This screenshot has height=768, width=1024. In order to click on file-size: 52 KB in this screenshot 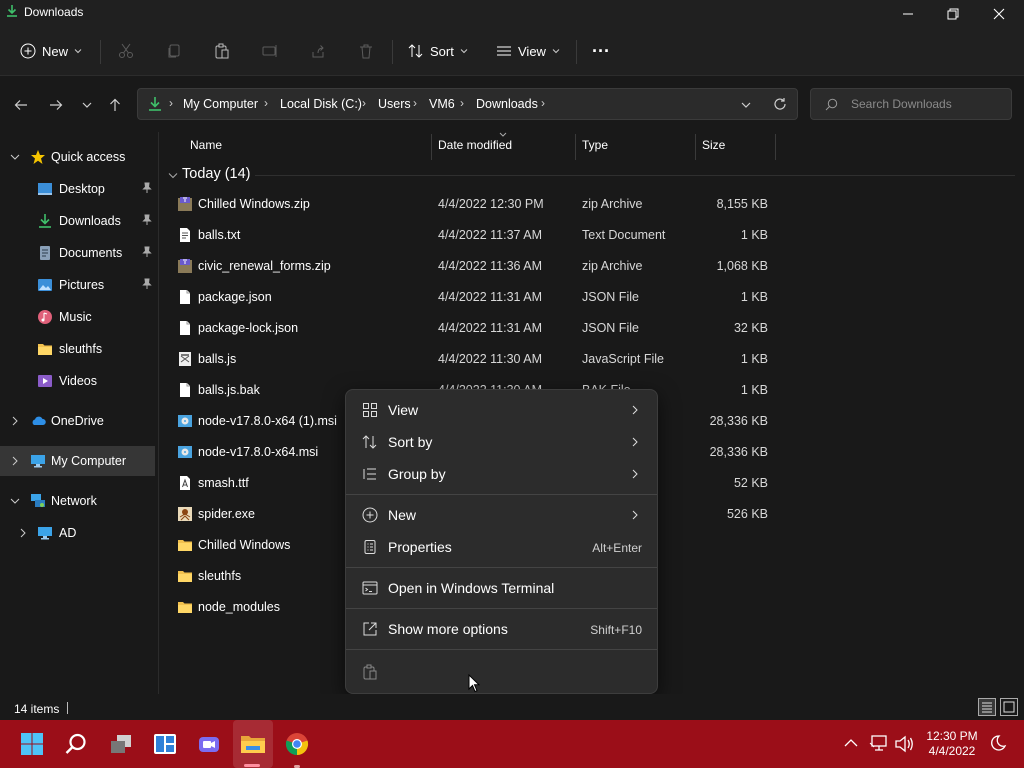, I will do `click(750, 483)`.